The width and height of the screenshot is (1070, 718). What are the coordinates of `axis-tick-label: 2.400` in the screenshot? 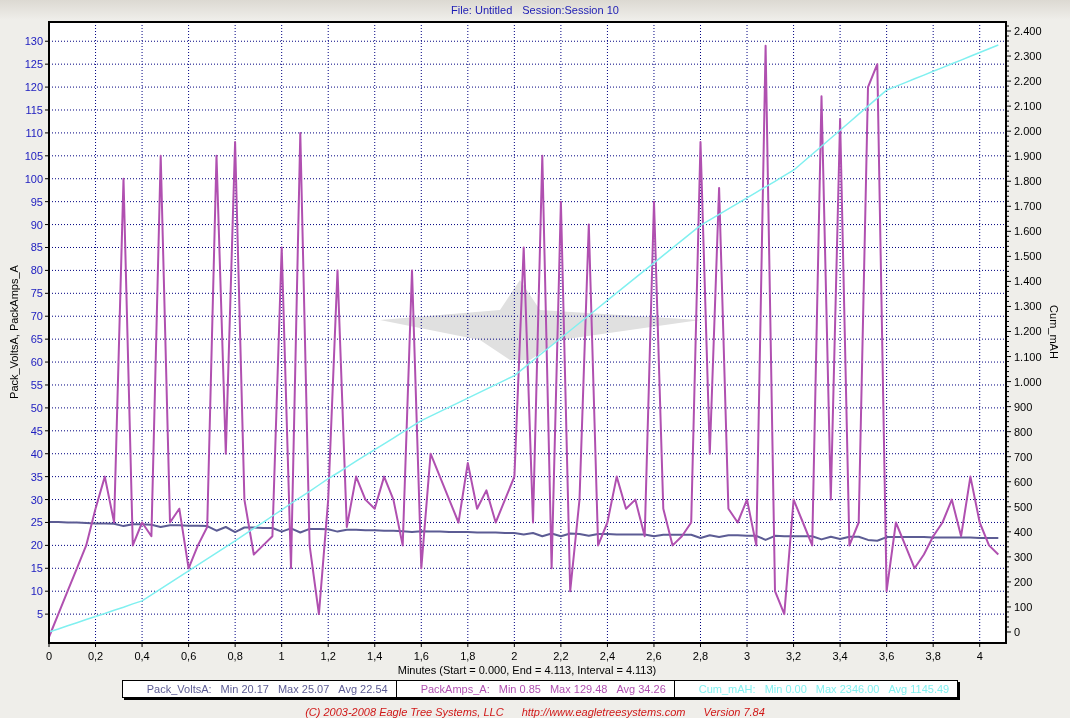 It's located at (1028, 31).